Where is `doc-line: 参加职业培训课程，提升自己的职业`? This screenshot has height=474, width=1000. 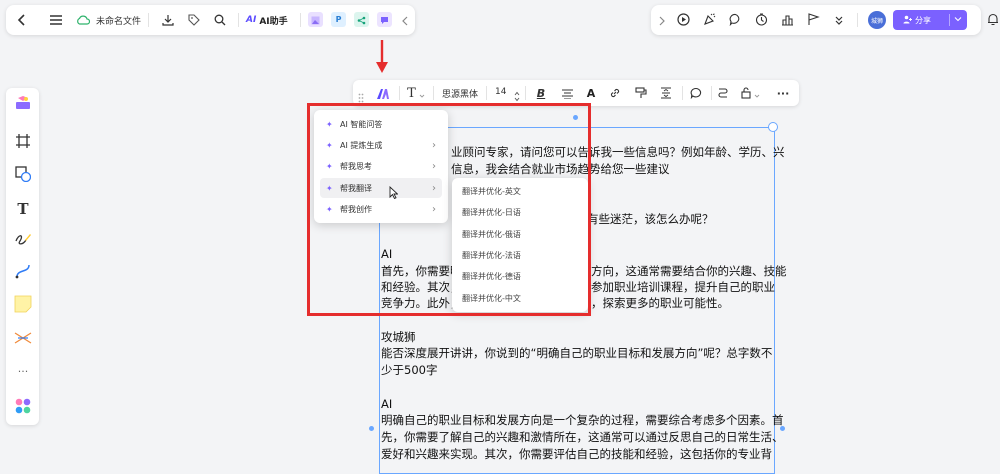
doc-line: 参加职业培训课程，提升自己的职业 is located at coordinates (683, 287).